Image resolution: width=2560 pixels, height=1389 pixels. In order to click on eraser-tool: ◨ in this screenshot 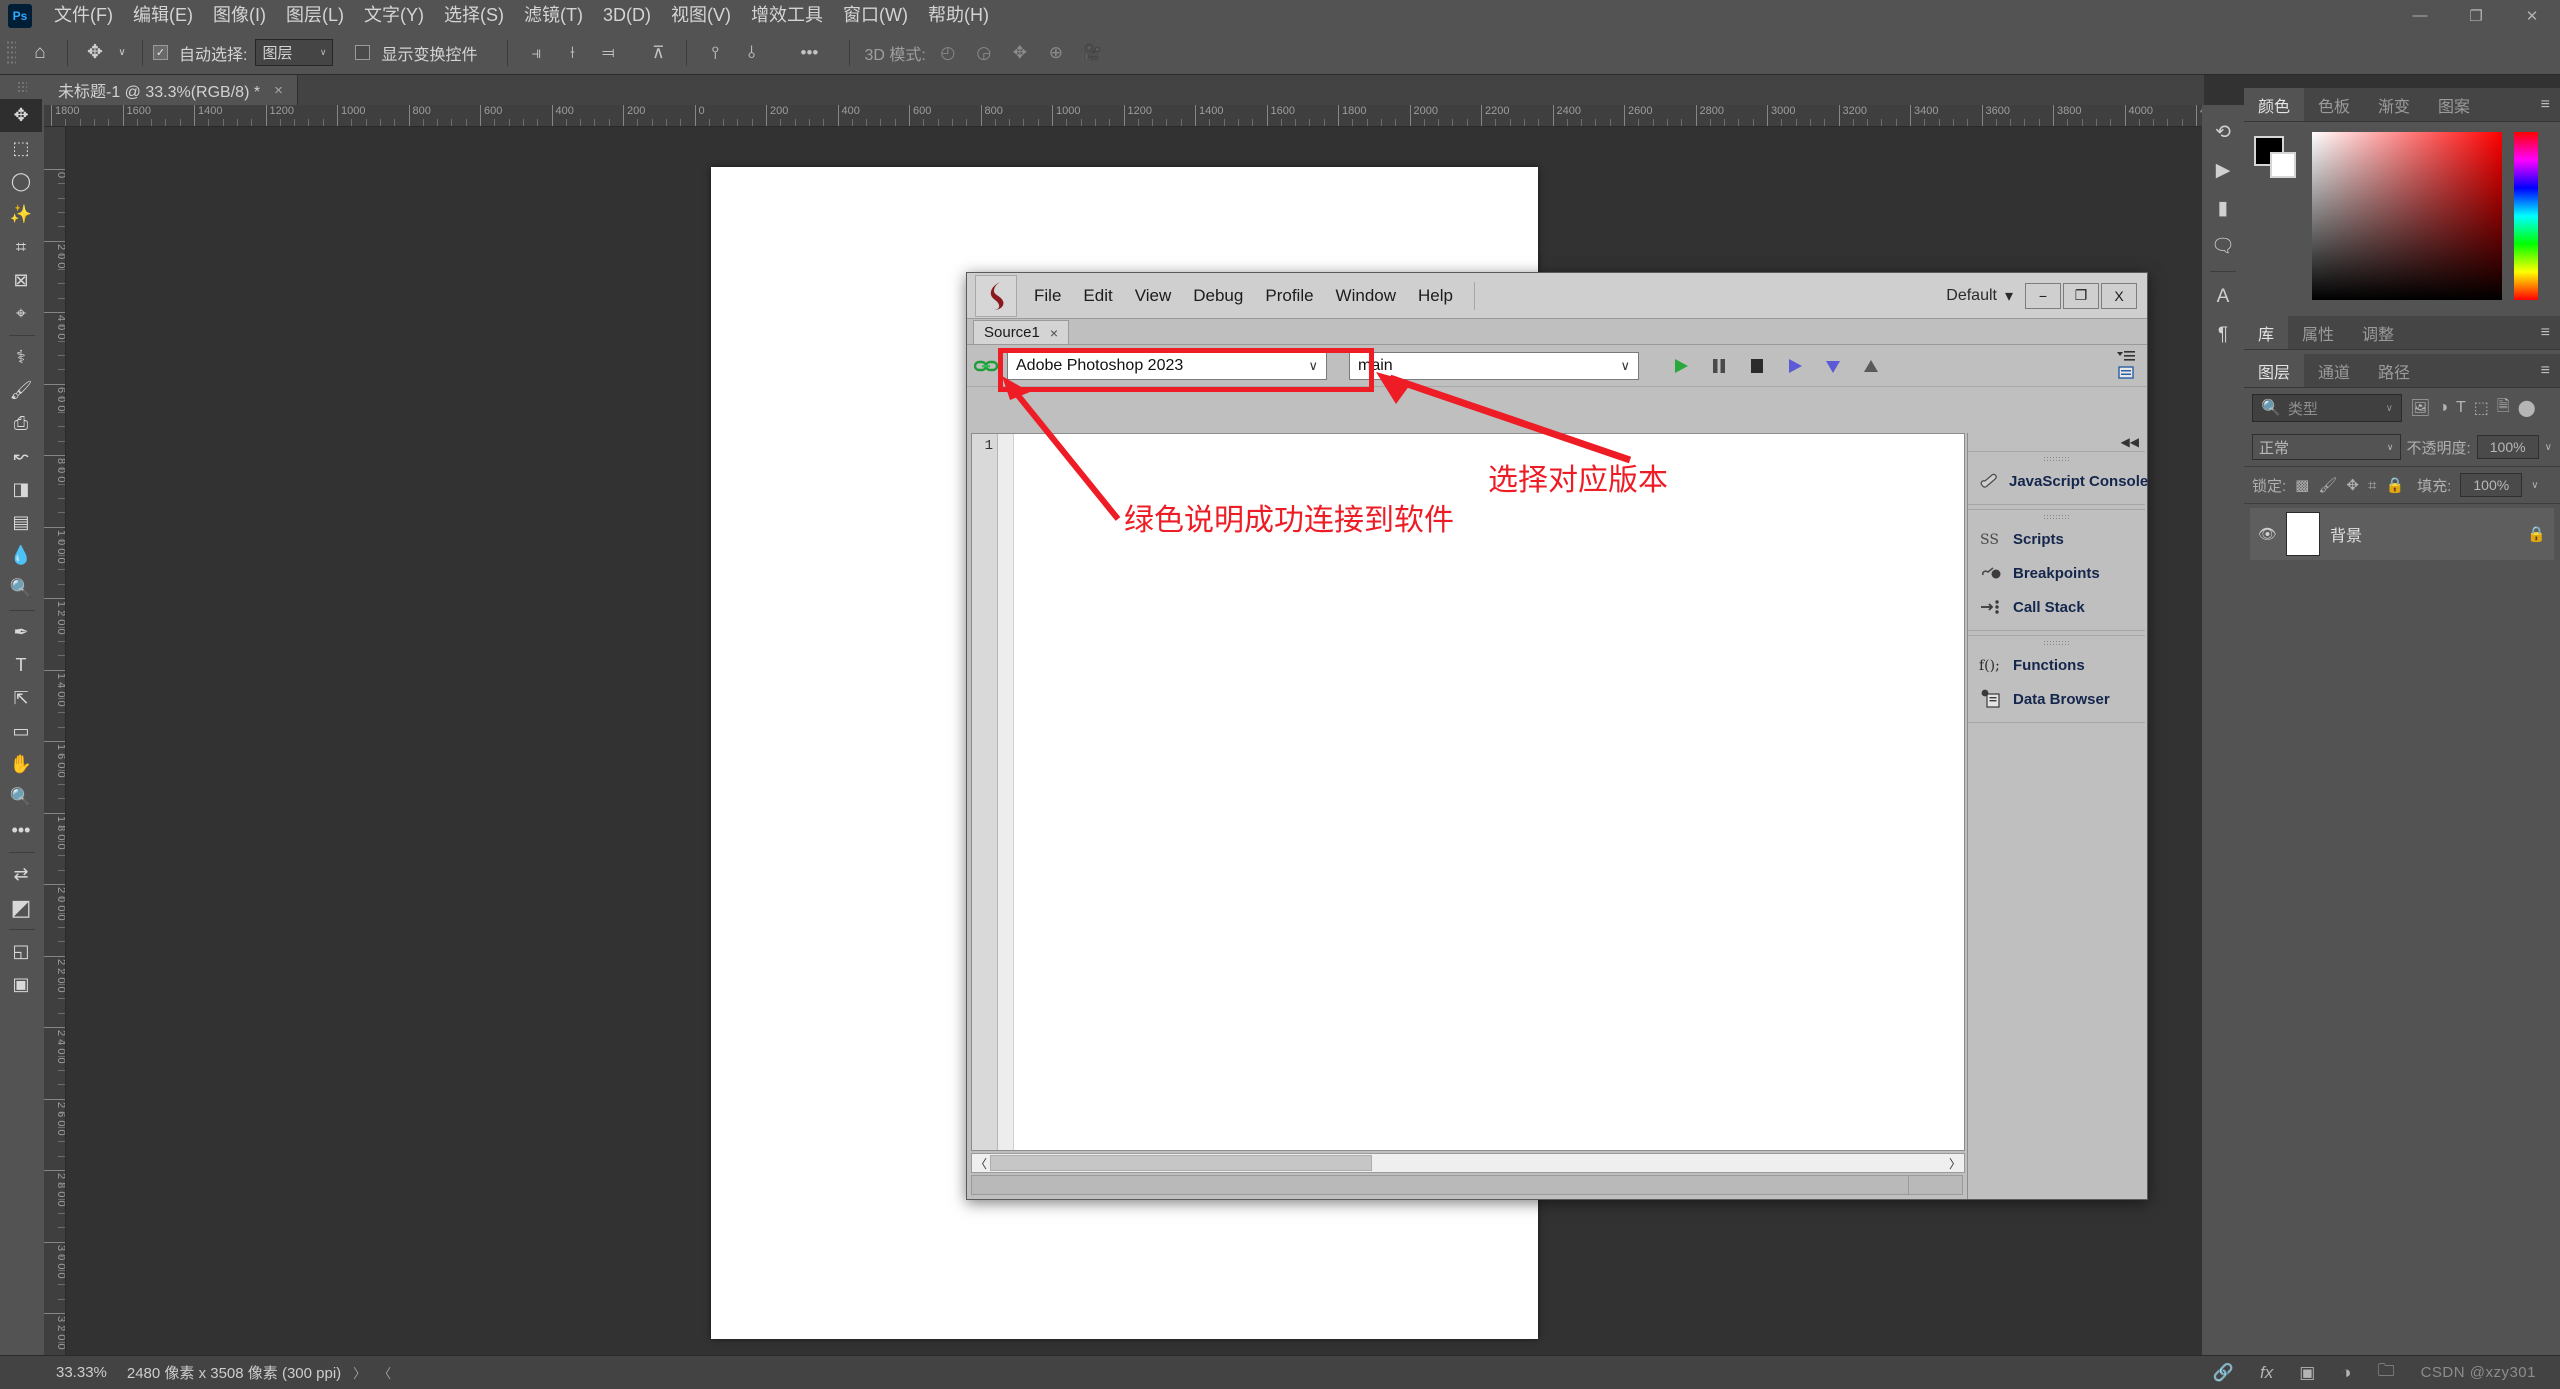, I will do `click(21, 489)`.